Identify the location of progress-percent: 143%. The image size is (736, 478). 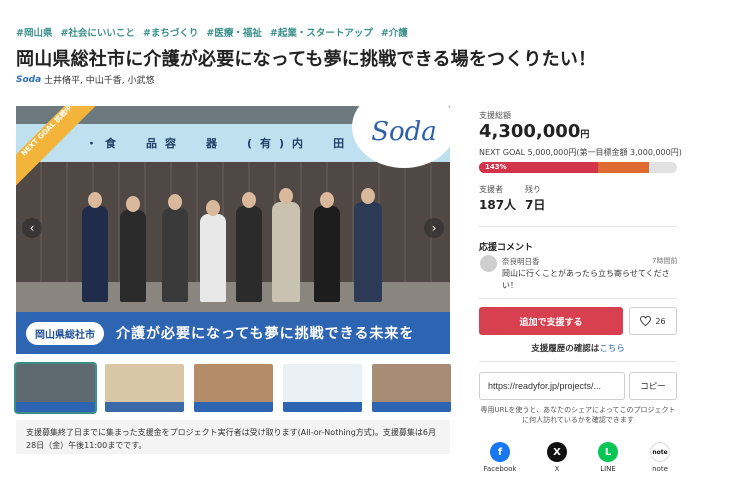
(496, 167).